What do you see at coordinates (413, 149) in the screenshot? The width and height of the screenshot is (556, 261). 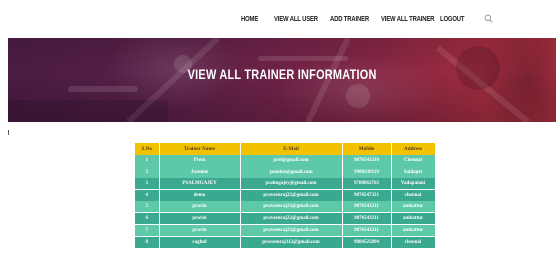 I see `column-header-address: Address` at bounding box center [413, 149].